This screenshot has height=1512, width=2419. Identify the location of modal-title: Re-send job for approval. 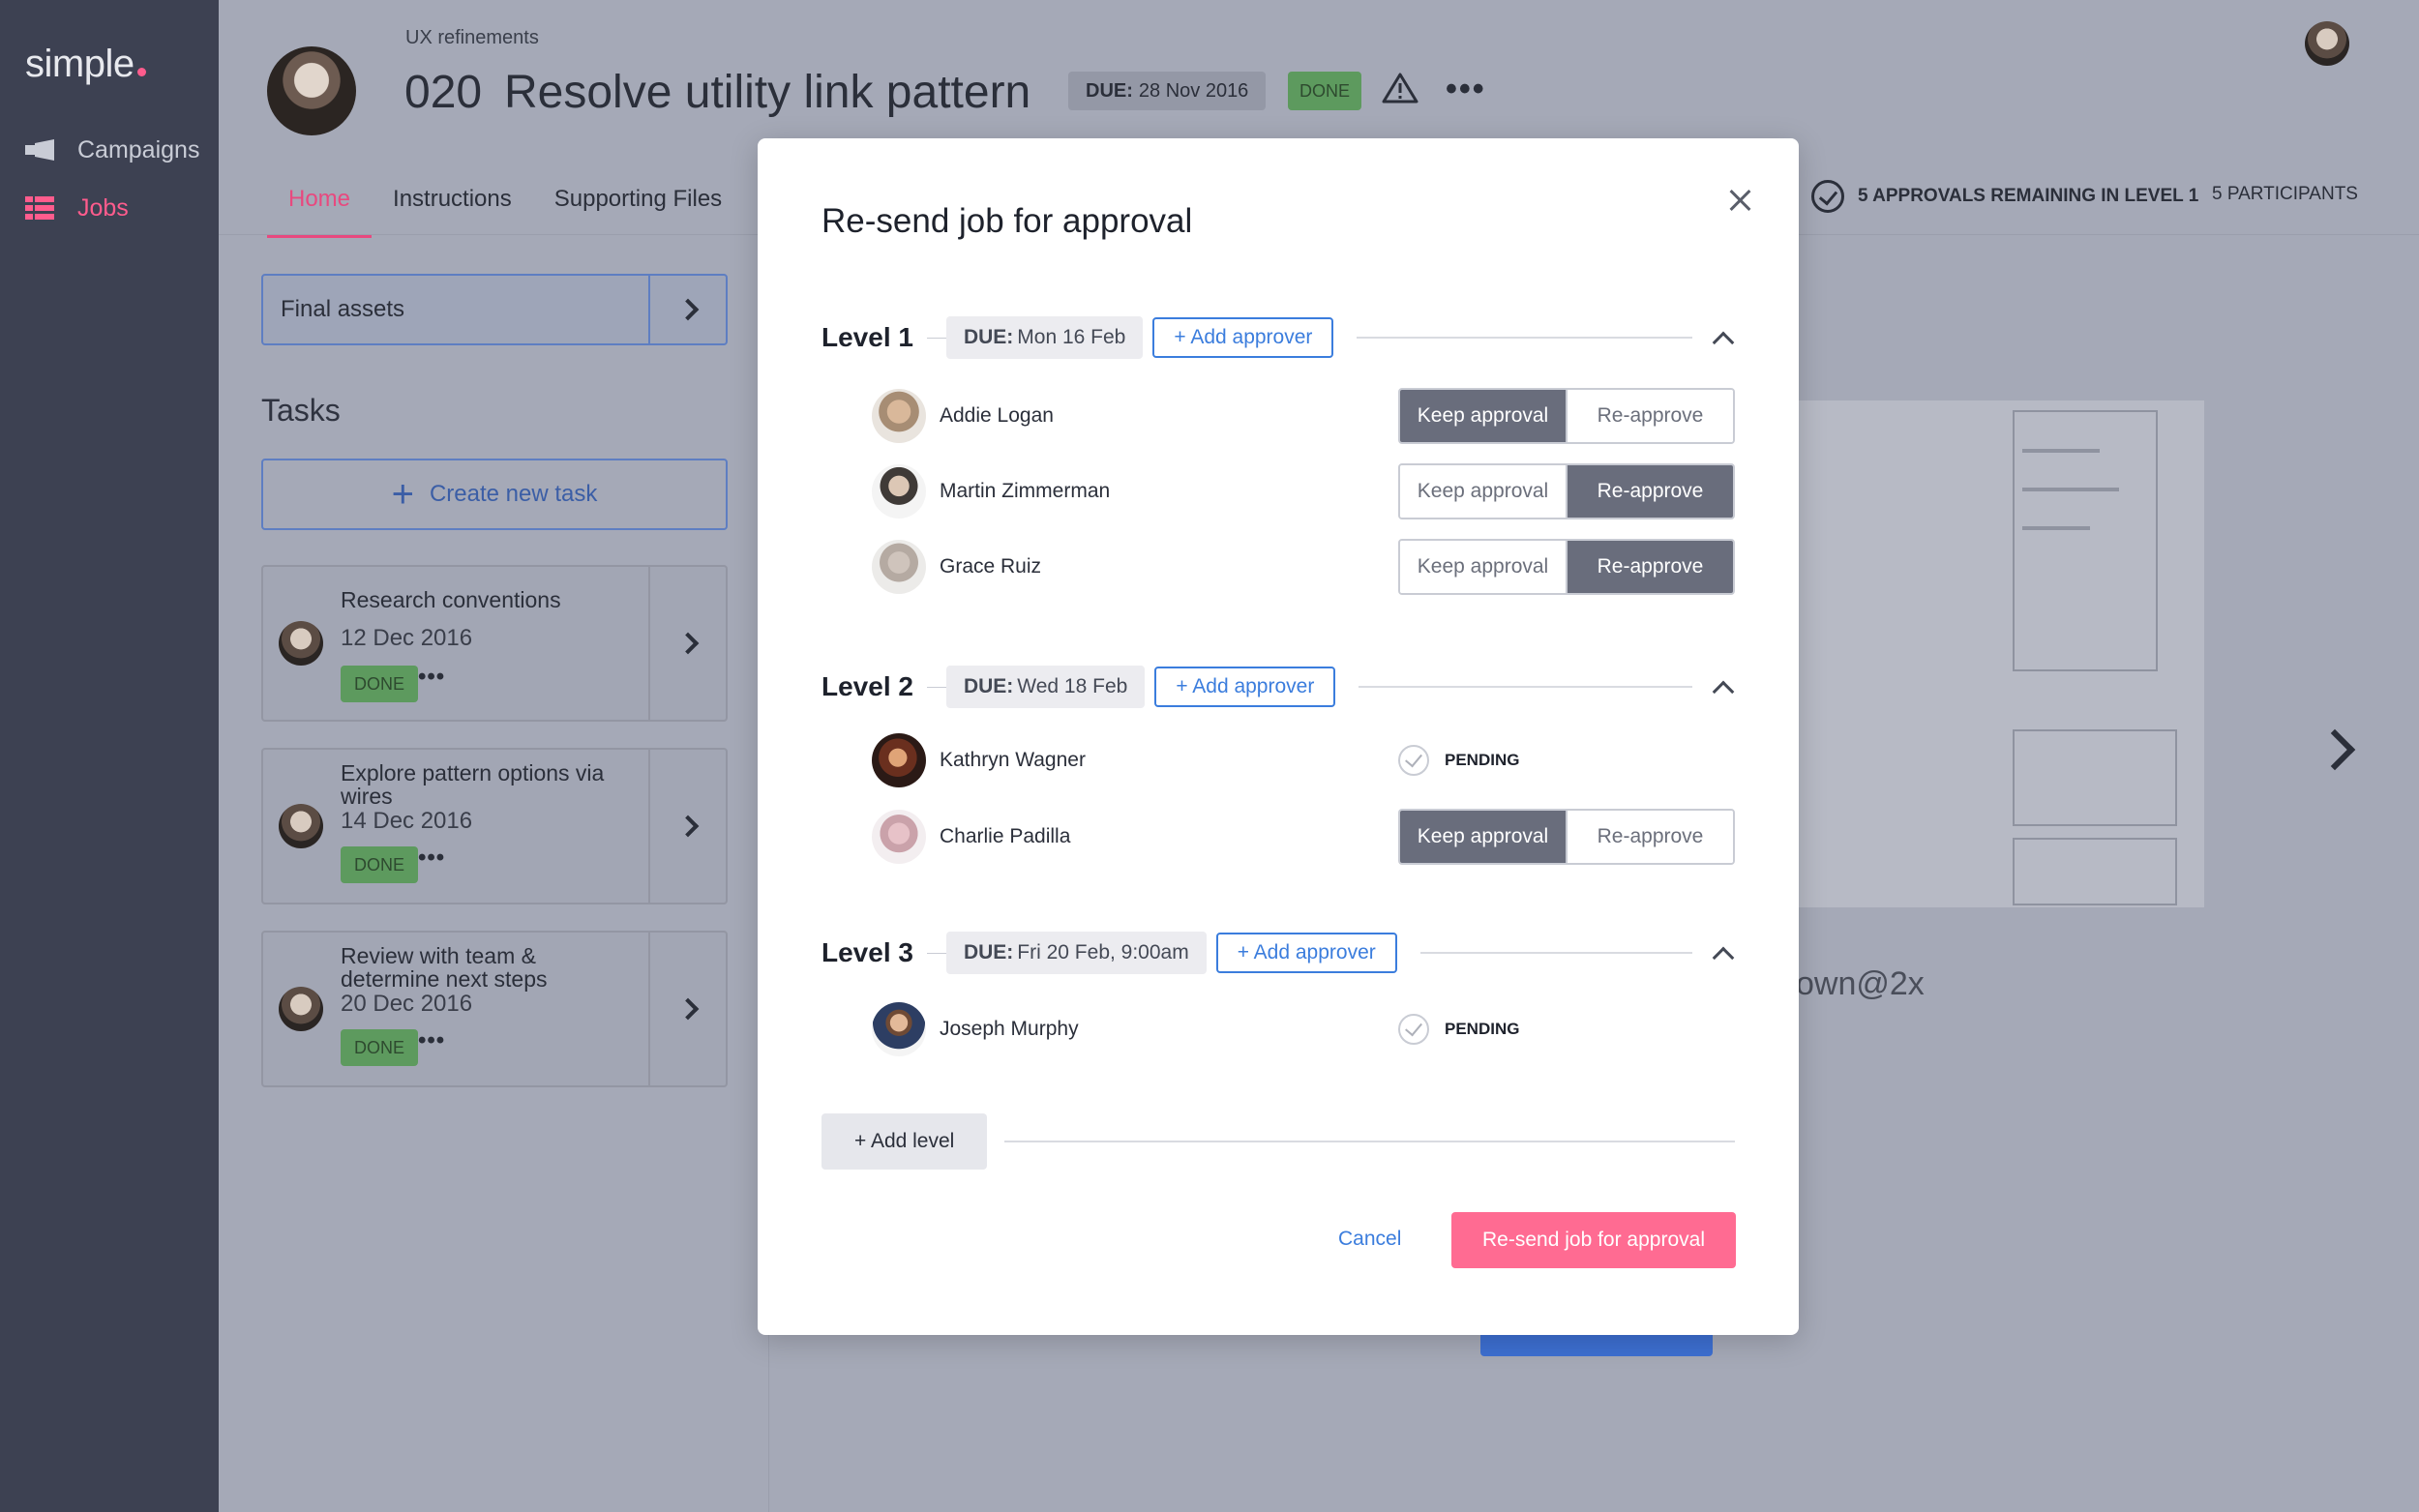
(1007, 221).